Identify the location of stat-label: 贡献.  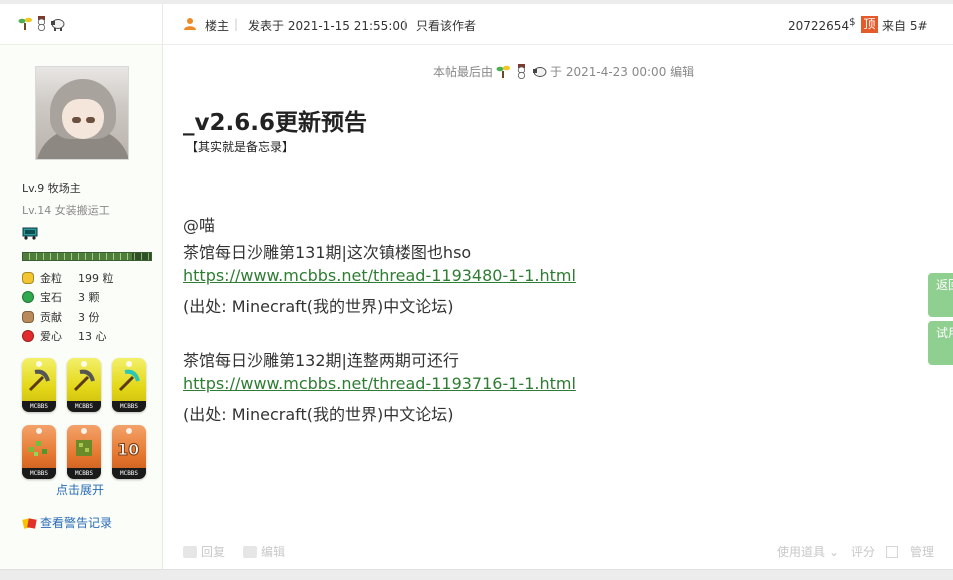
(51, 317).